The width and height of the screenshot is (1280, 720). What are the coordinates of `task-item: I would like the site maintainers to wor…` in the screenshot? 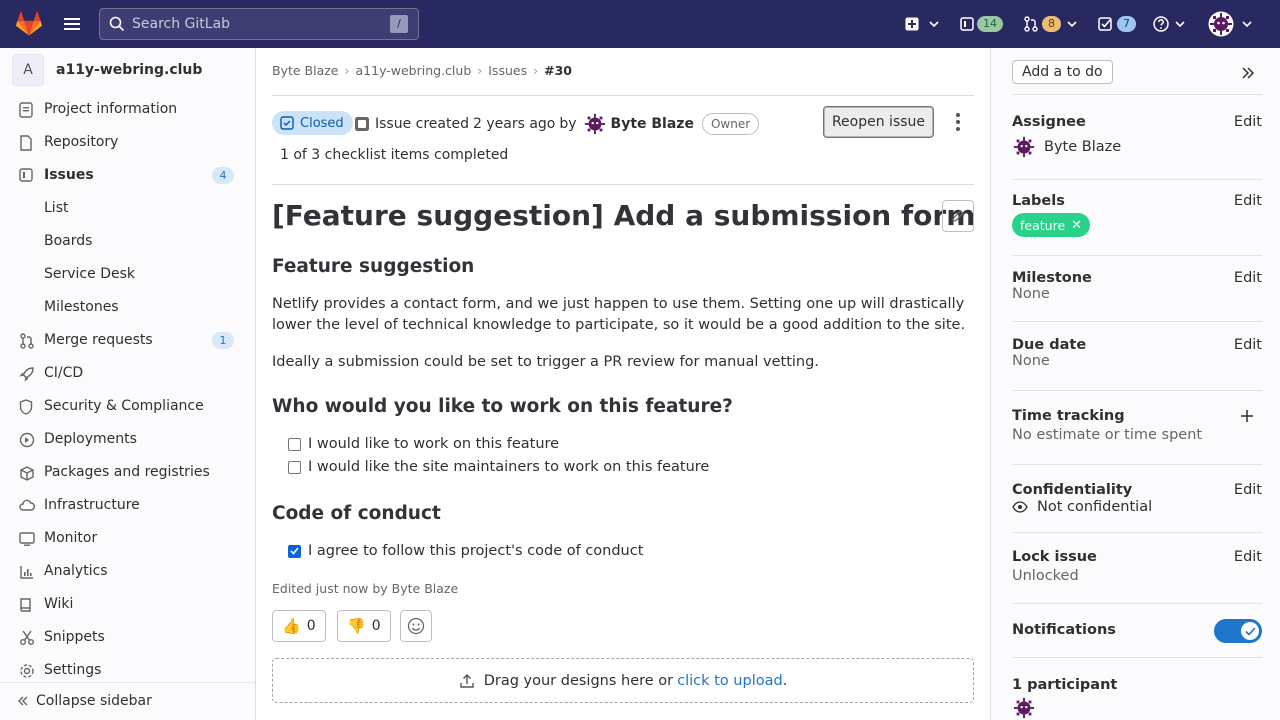 It's located at (498, 467).